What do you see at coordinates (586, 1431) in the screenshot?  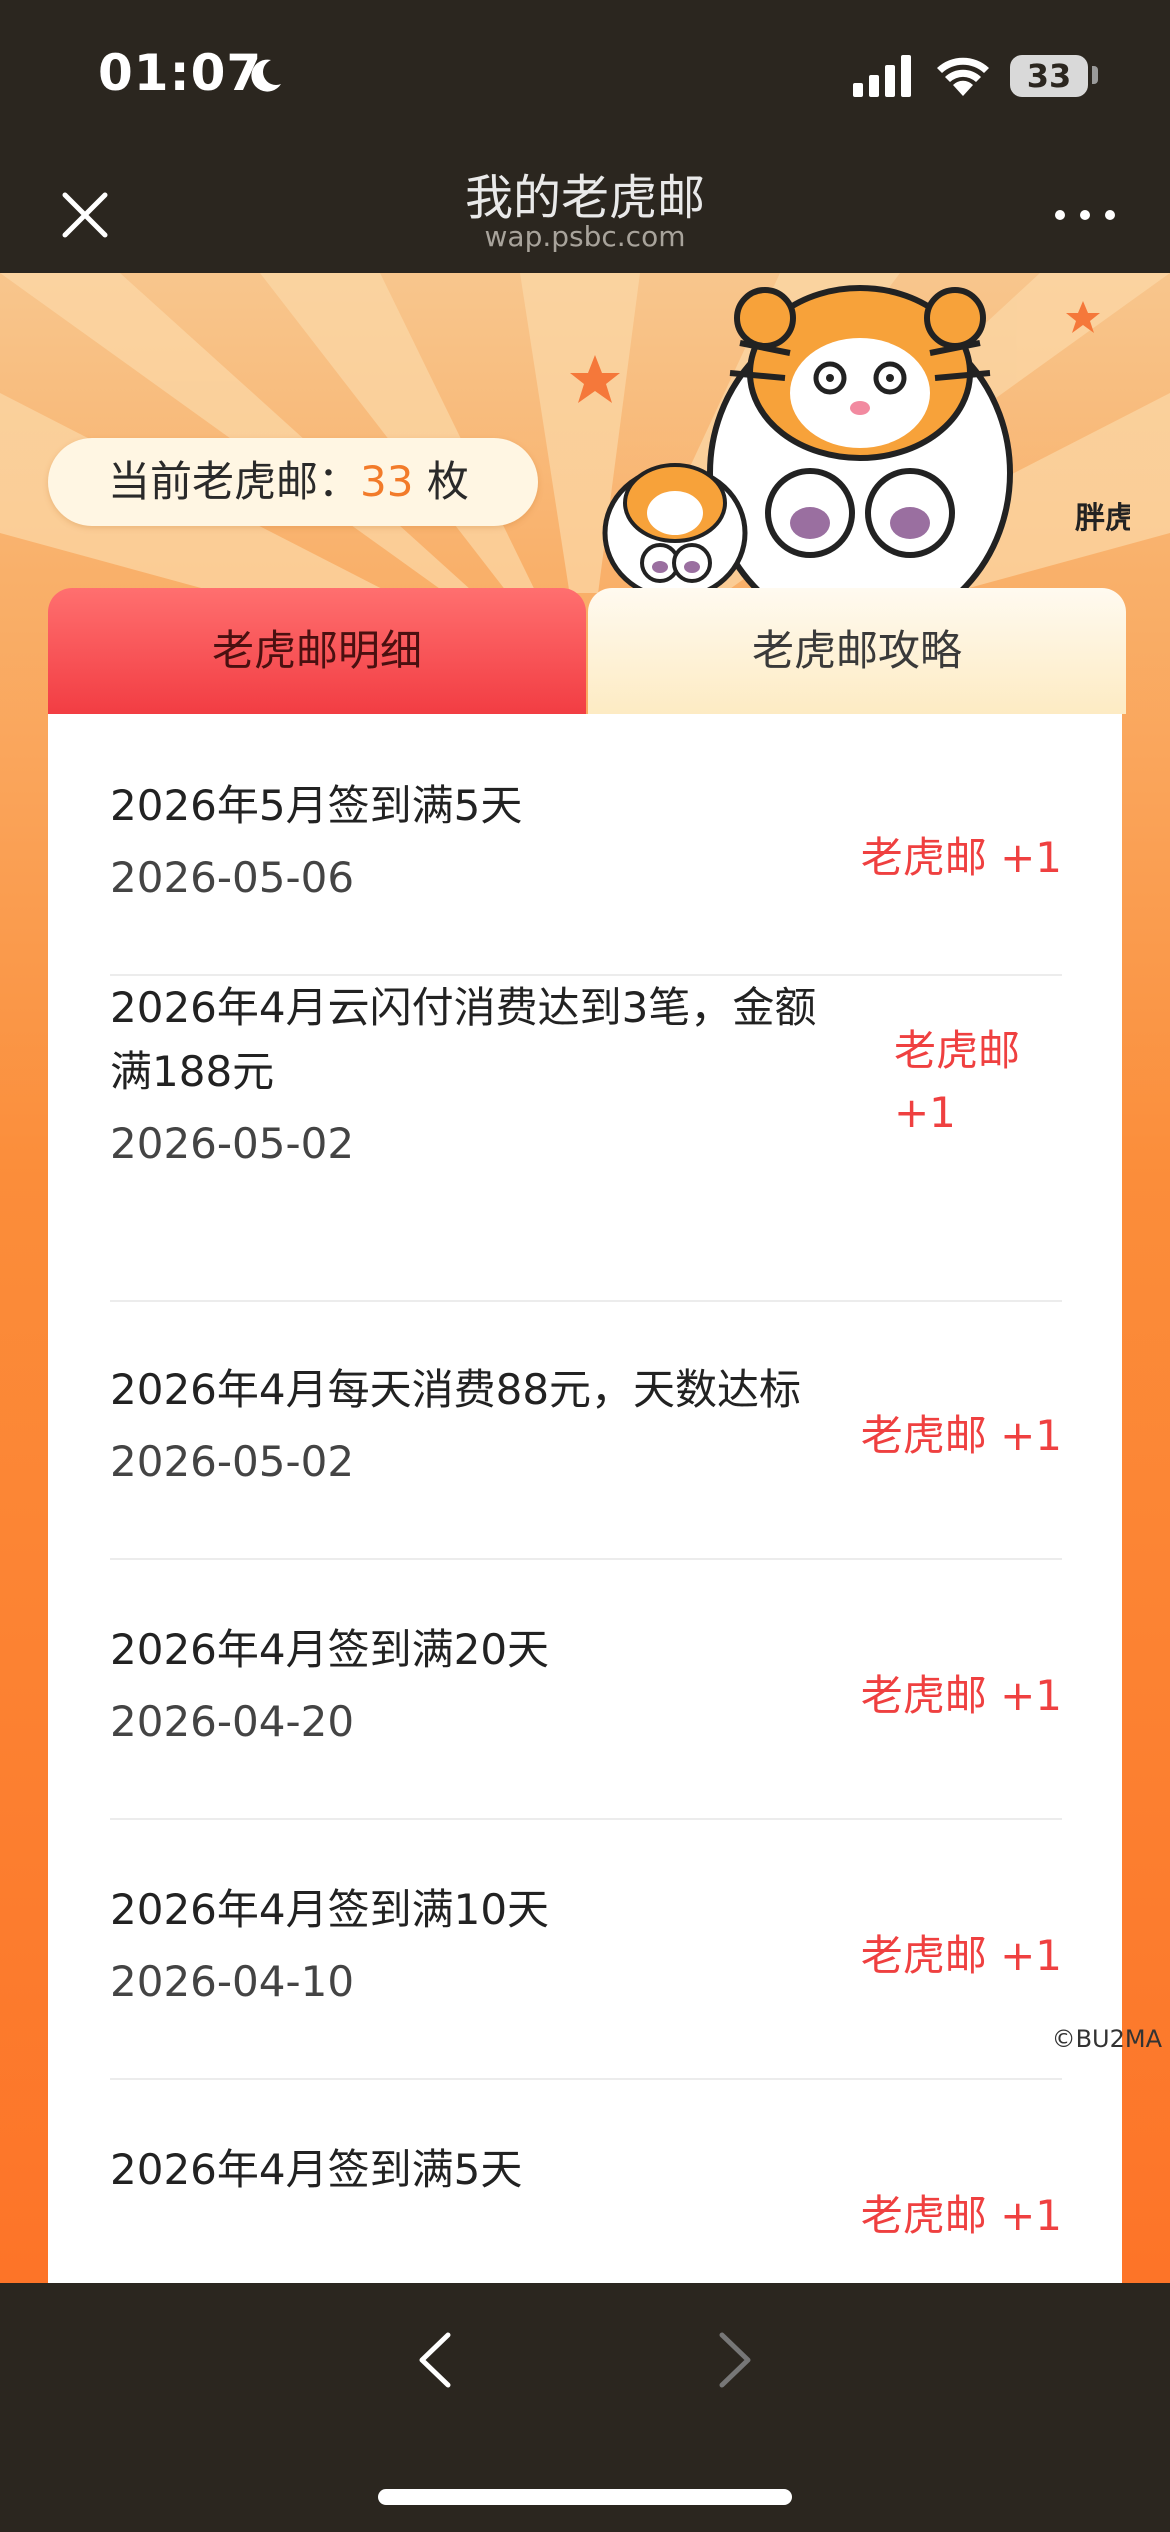 I see `list-item: 2026年4月每天消费88元，天数达标 2026-05-02 老虎邮 +1` at bounding box center [586, 1431].